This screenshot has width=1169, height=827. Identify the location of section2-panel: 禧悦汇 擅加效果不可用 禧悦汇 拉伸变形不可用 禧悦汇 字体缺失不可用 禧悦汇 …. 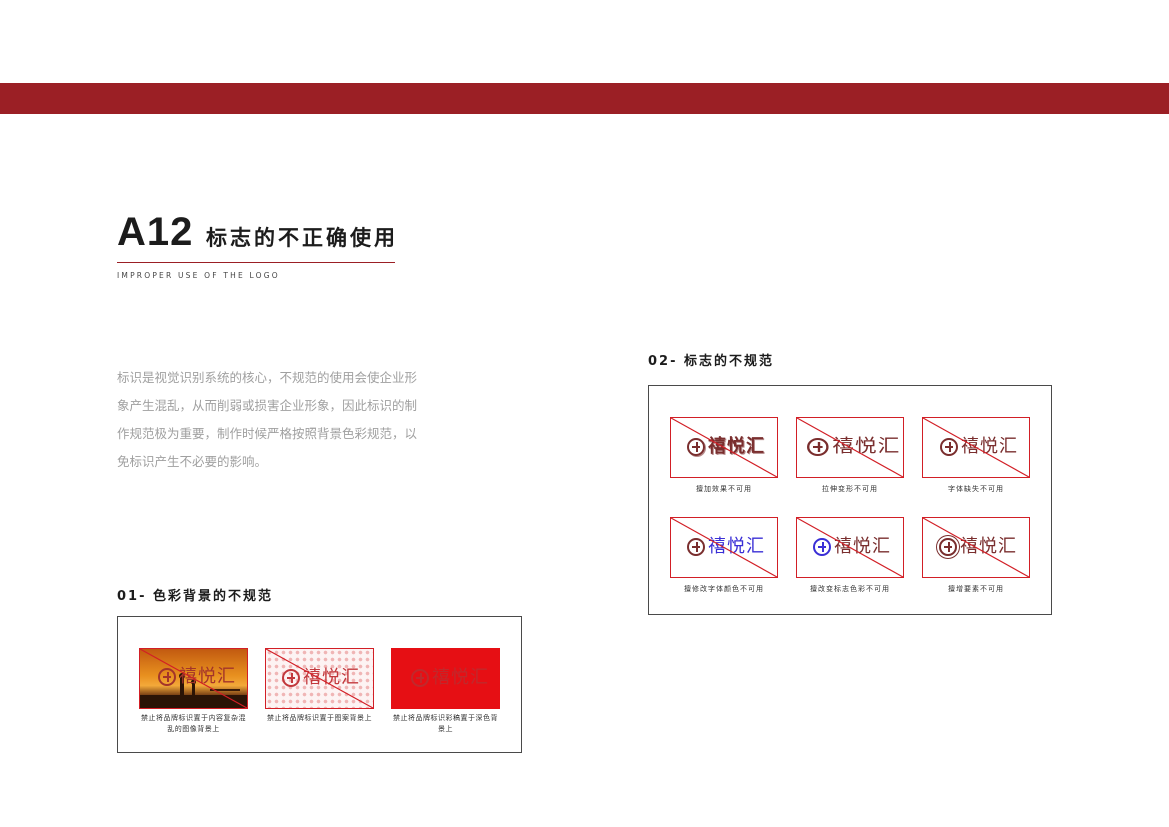
(850, 500).